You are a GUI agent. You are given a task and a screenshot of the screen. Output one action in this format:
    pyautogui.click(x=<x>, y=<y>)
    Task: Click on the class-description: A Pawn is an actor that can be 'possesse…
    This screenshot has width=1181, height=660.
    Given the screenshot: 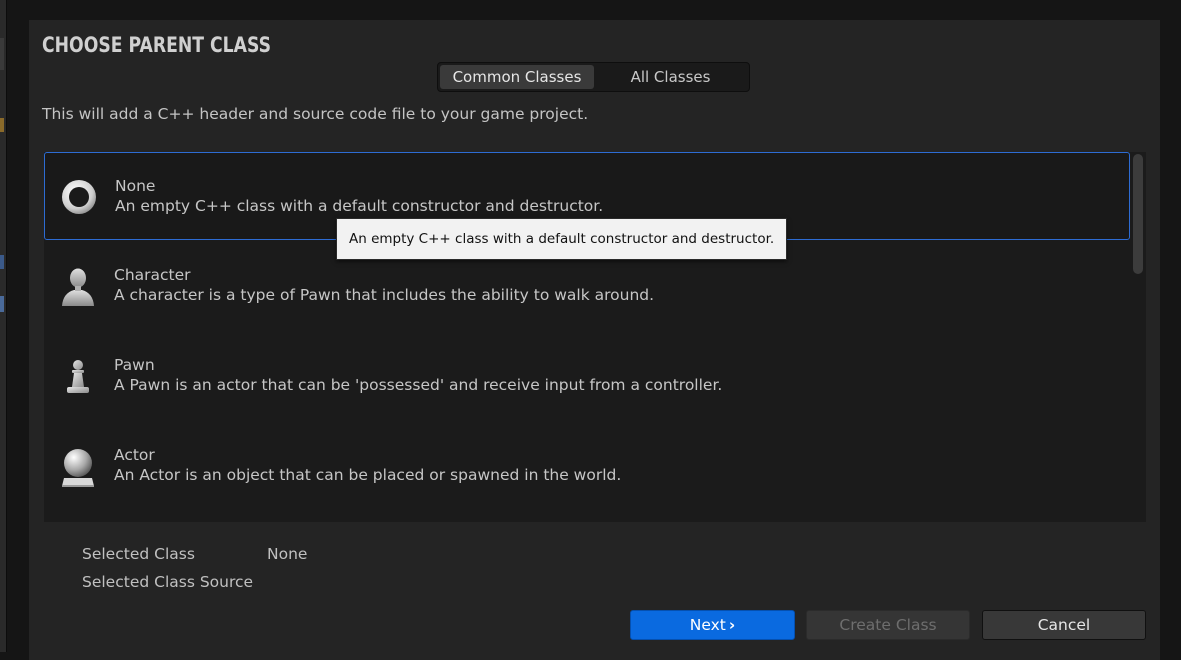 What is the action you would take?
    pyautogui.click(x=418, y=385)
    